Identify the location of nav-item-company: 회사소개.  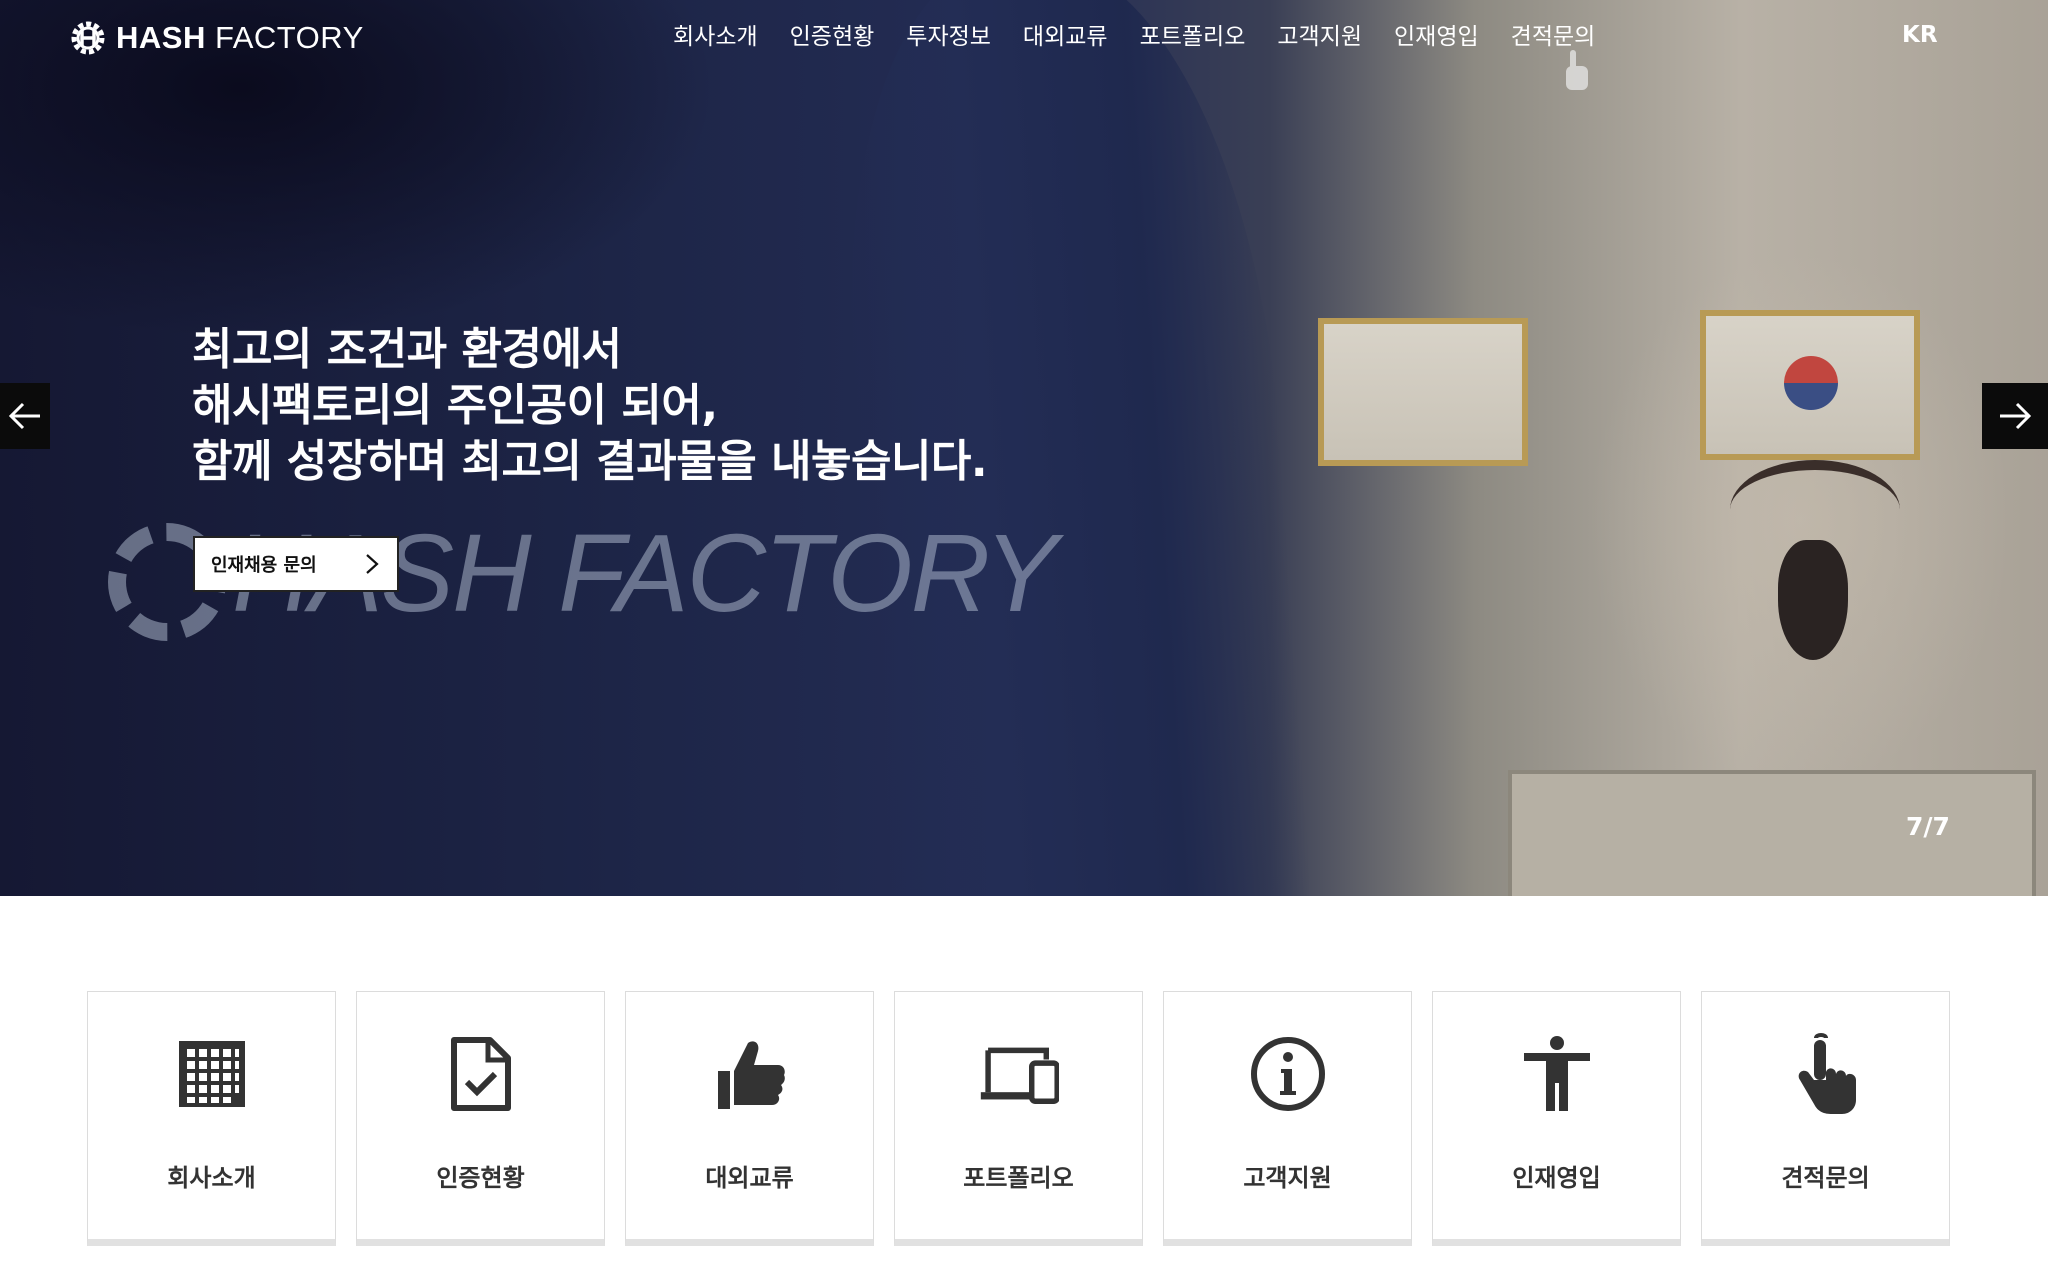
(715, 37).